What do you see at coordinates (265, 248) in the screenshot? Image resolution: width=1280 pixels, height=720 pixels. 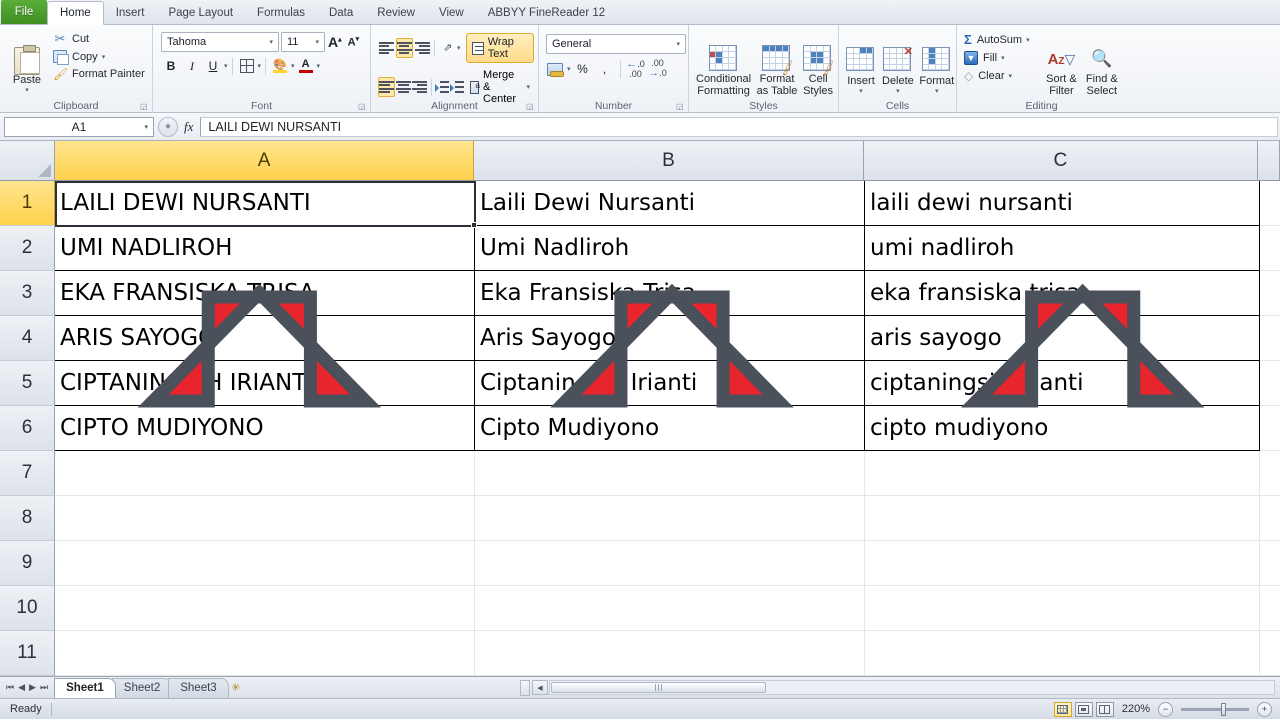 I see `cell-a2: UMI NADLIROH` at bounding box center [265, 248].